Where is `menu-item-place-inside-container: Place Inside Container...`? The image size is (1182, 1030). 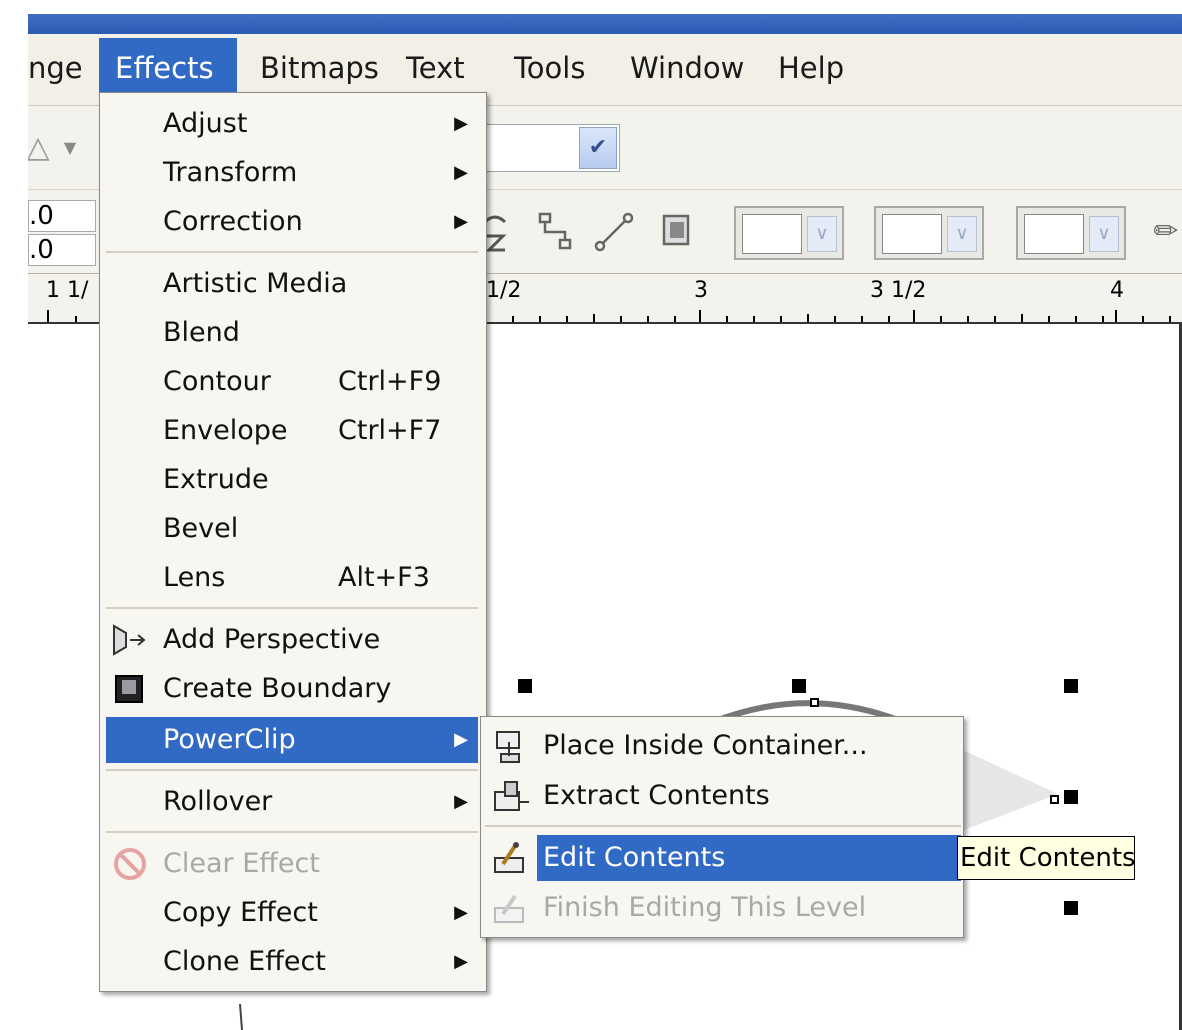
menu-item-place-inside-container: Place Inside Container... is located at coordinates (723, 746).